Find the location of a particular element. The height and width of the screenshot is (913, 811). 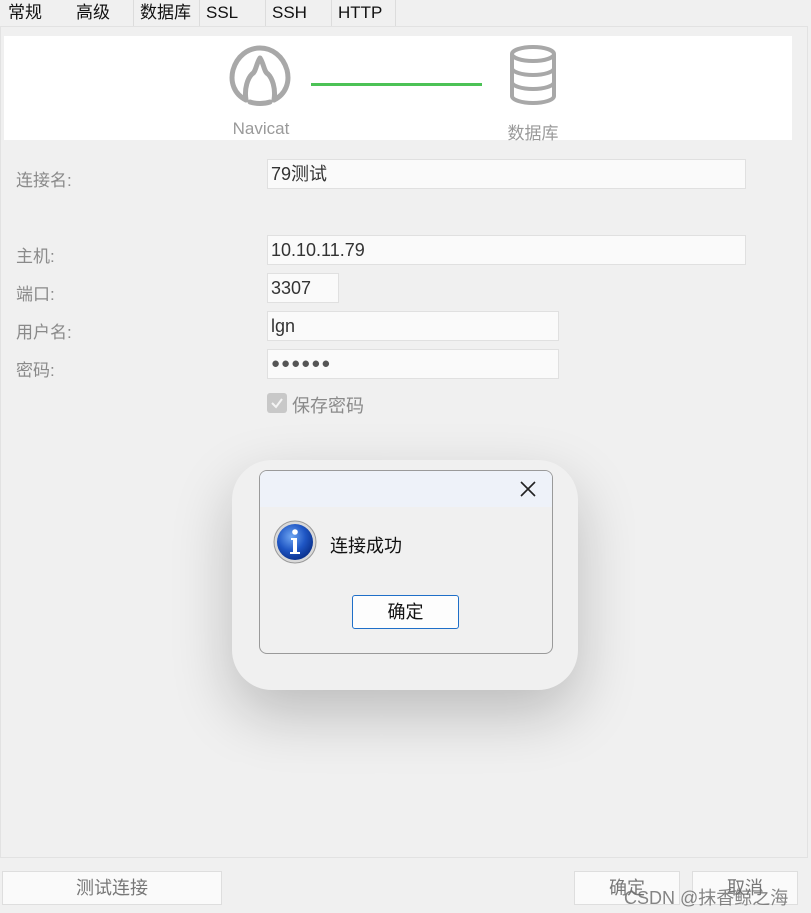

database-icon is located at coordinates (533, 75).